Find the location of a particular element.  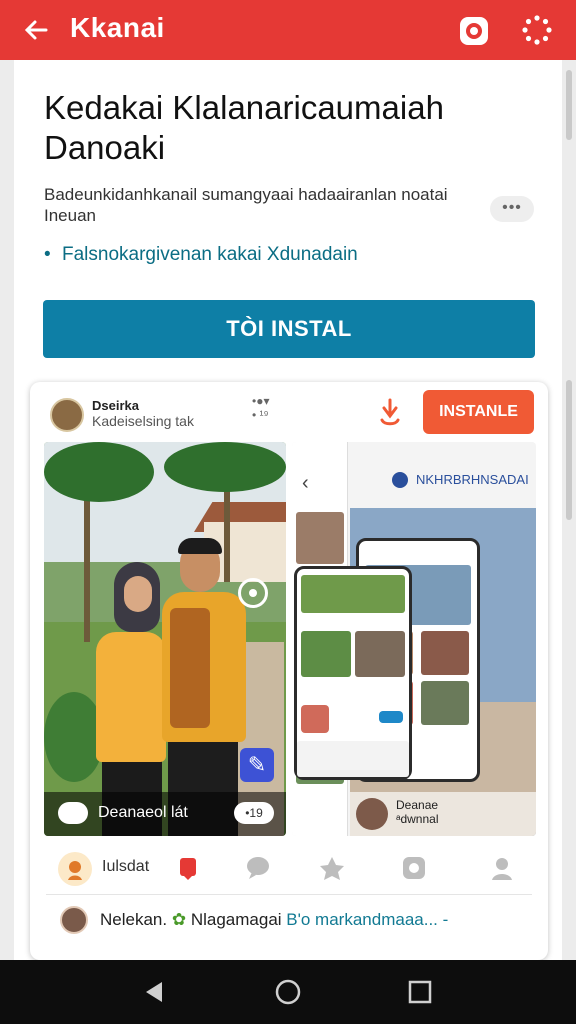

bush is located at coordinates (74, 737).